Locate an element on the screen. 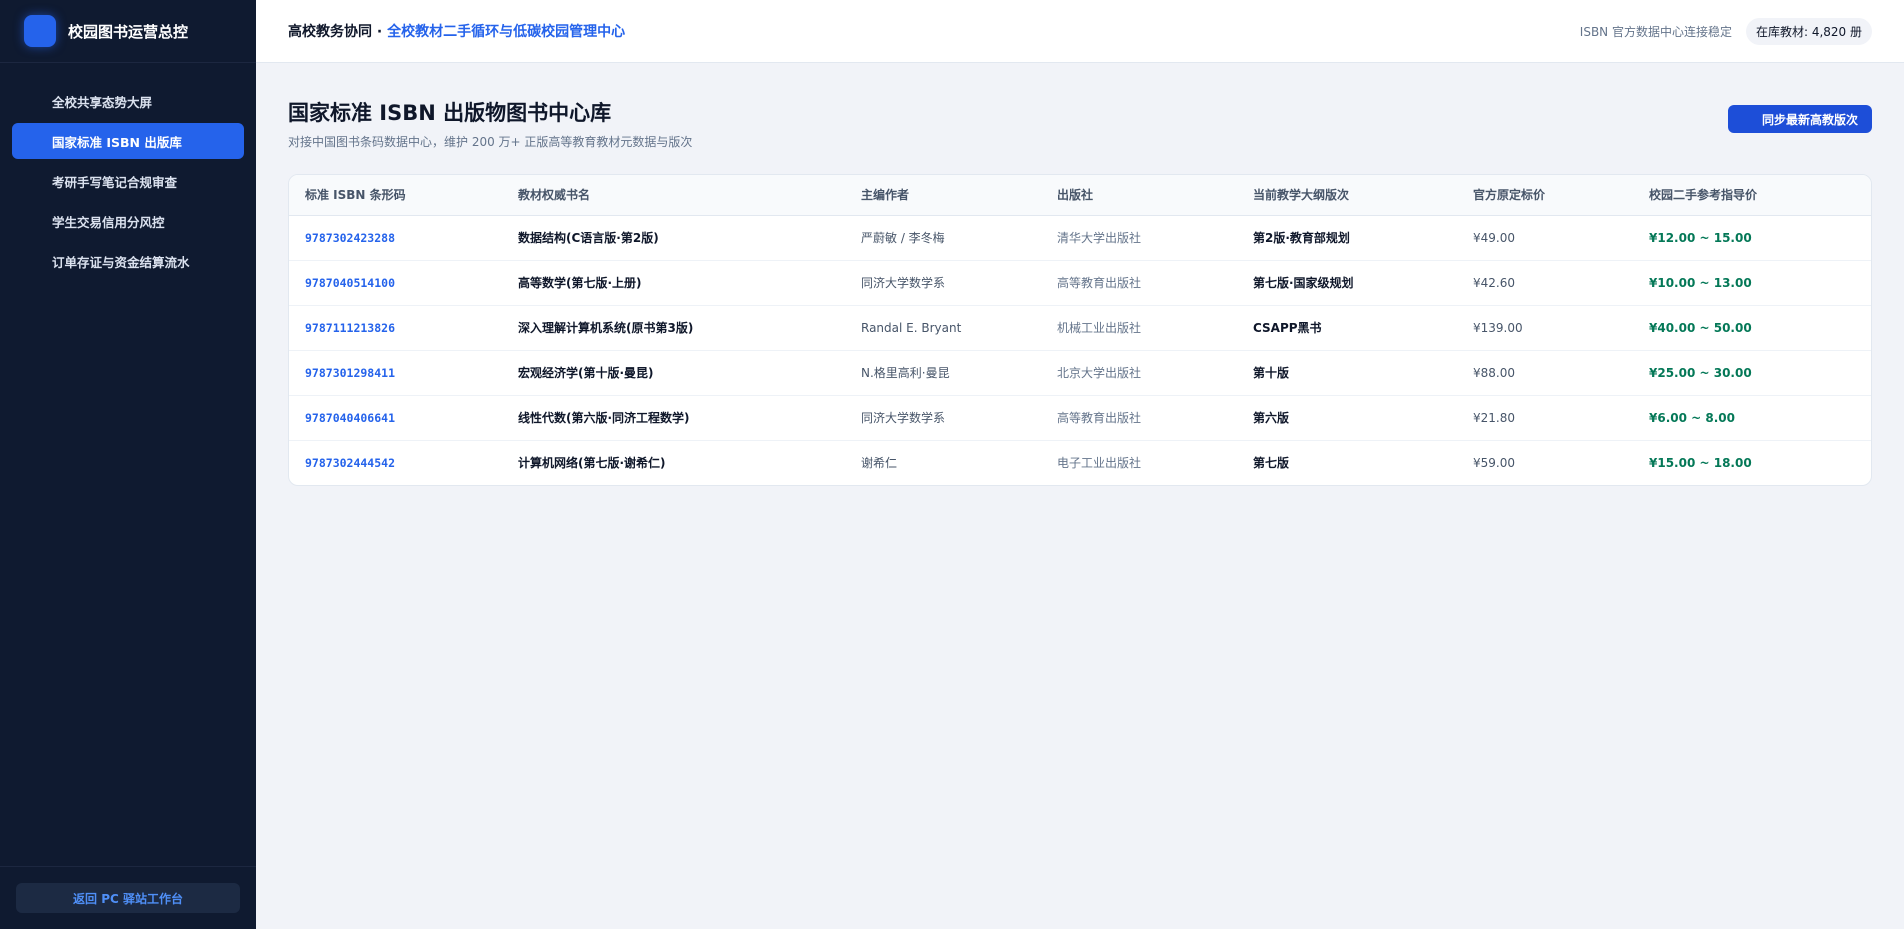 The width and height of the screenshot is (1904, 929). sync-editions-button: 同步最新高教版次 is located at coordinates (1799, 119).